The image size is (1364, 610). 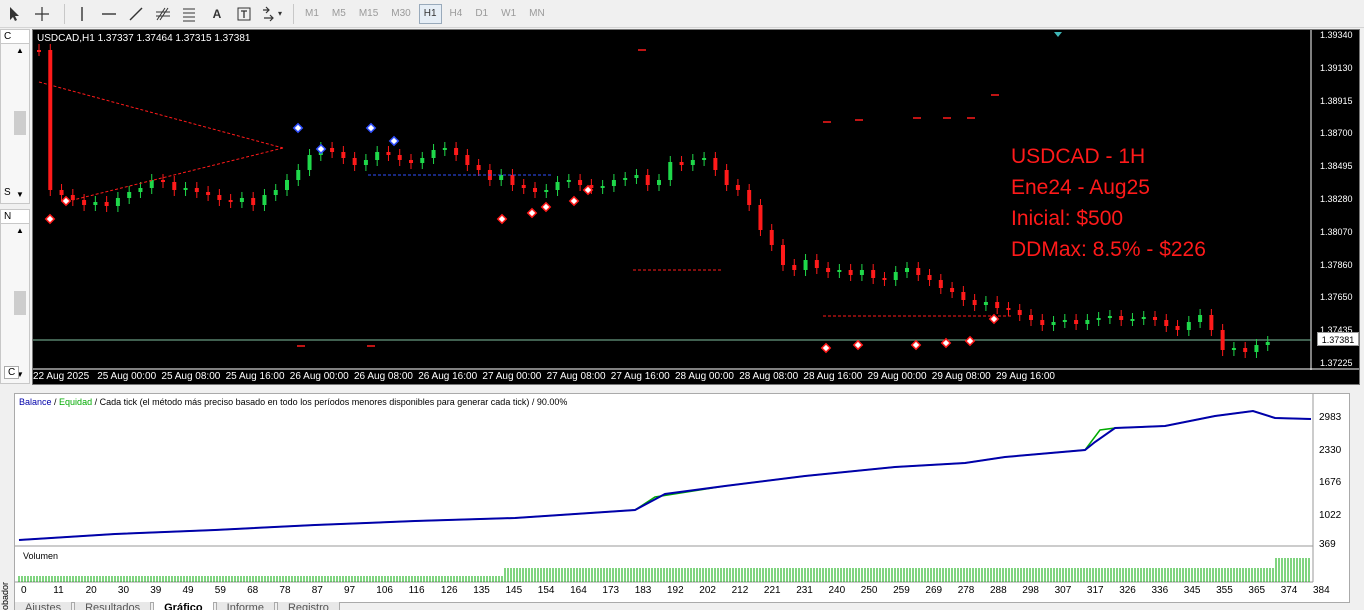 I want to click on graph-x-tick-label: 49, so click(x=188, y=590).